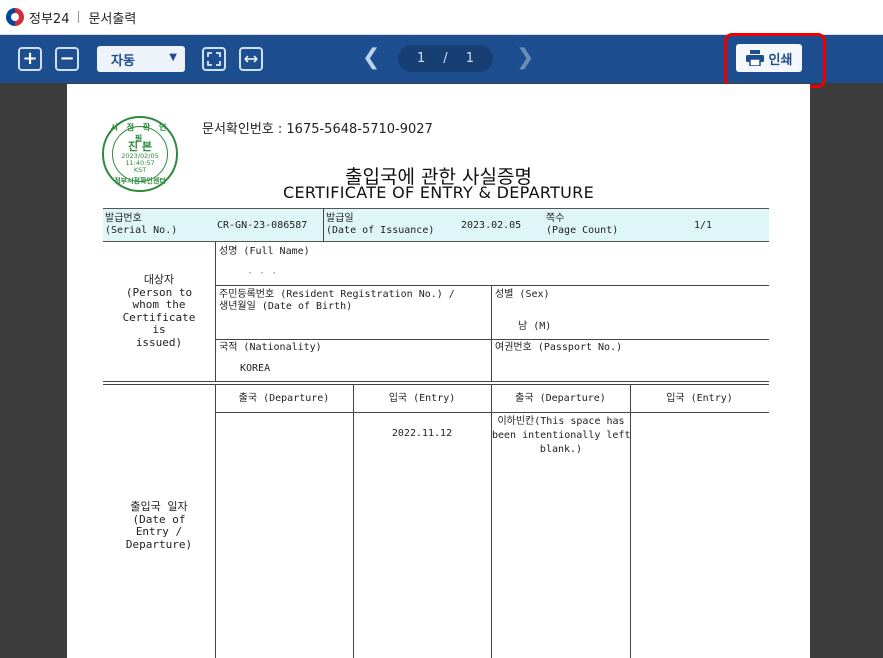  What do you see at coordinates (469, 58) in the screenshot?
I see `total-page-count: 1` at bounding box center [469, 58].